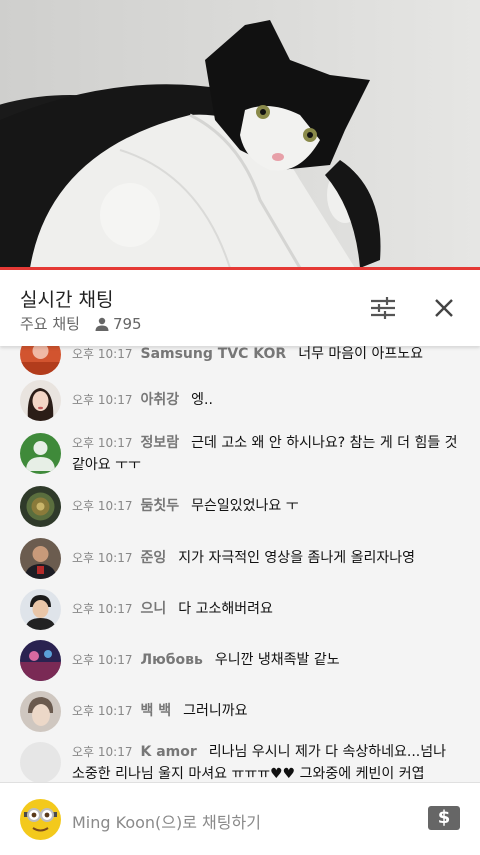  I want to click on message-text: 오후 10:17 Samsung TVC KOR 너무 마음이 아프노요, so click(267, 355).